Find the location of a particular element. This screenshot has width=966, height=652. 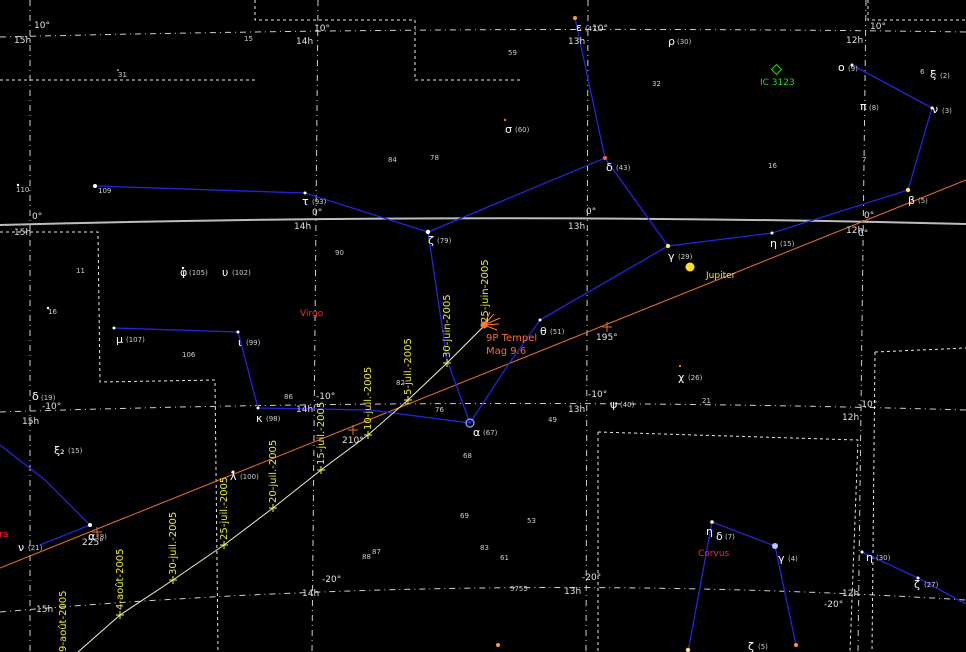

svg-text: 78 is located at coordinates (434, 158).